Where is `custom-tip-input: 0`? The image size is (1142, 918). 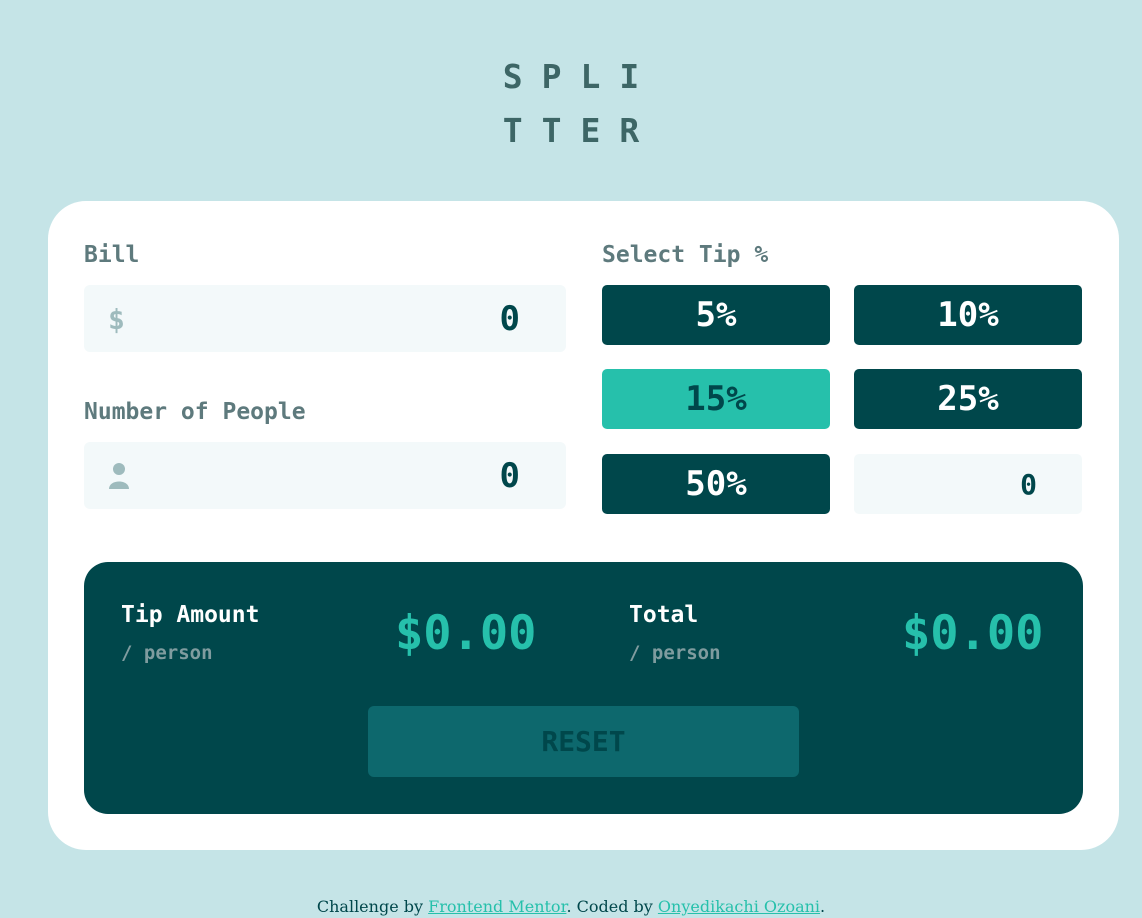
custom-tip-input: 0 is located at coordinates (968, 484).